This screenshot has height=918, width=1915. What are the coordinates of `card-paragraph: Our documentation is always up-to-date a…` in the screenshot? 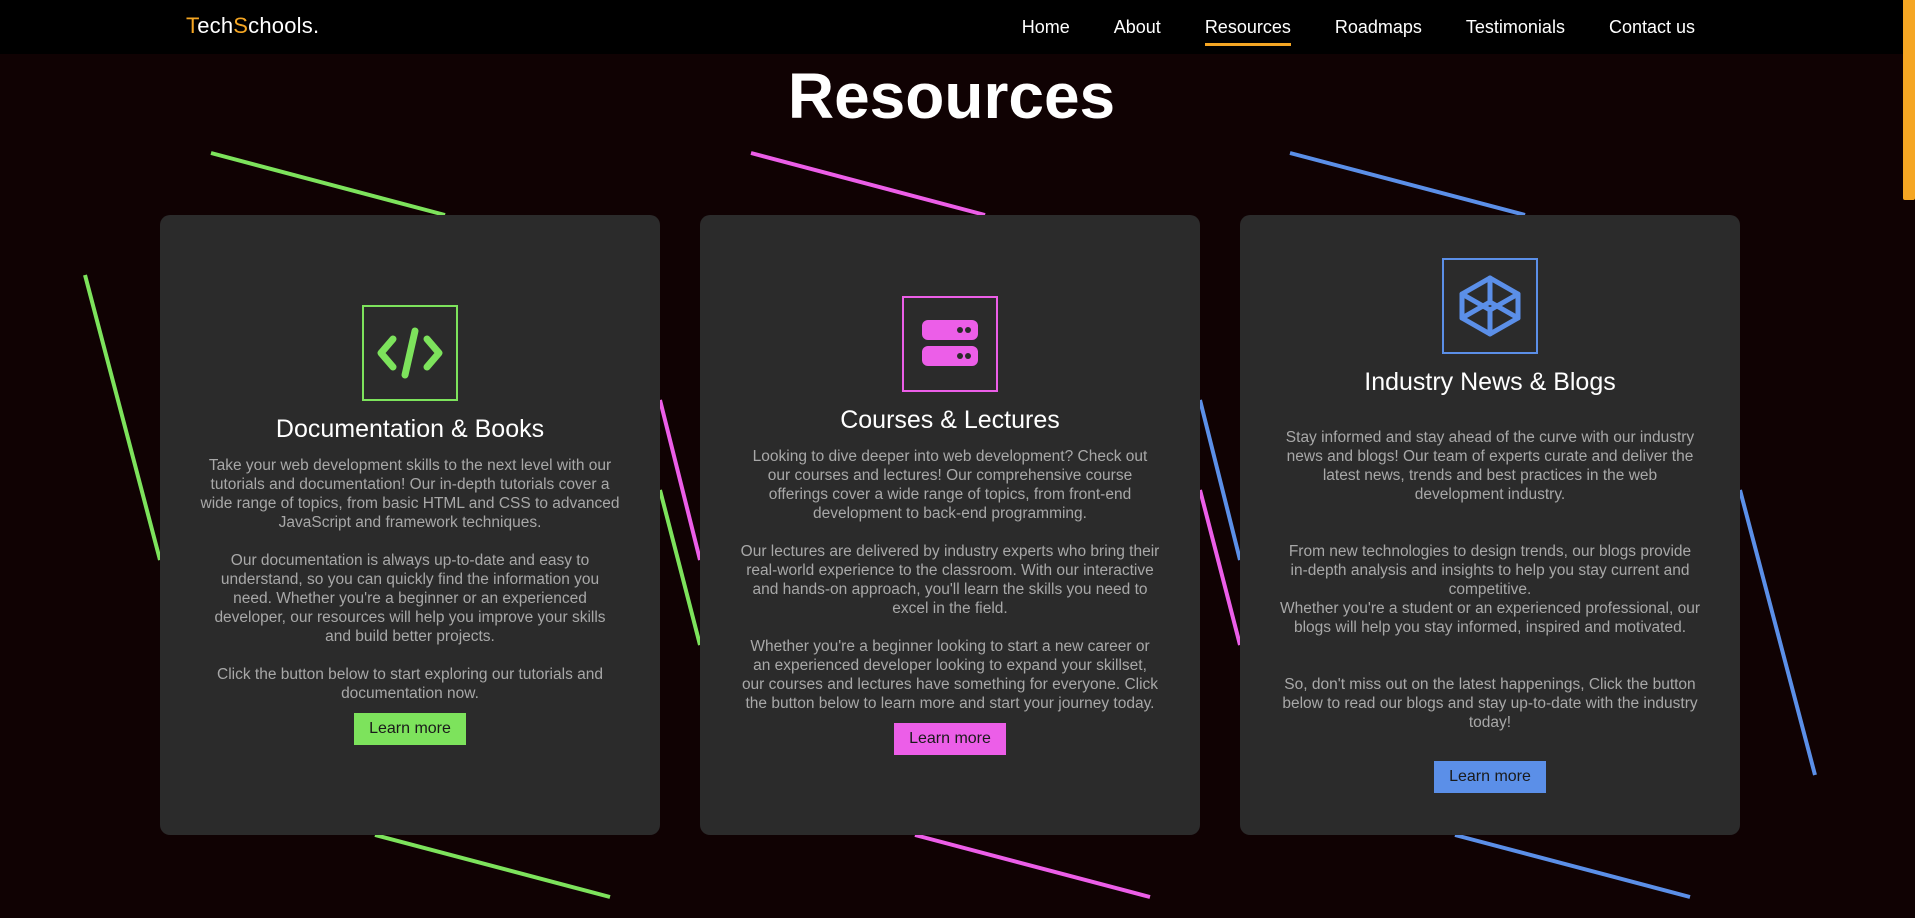 It's located at (410, 598).